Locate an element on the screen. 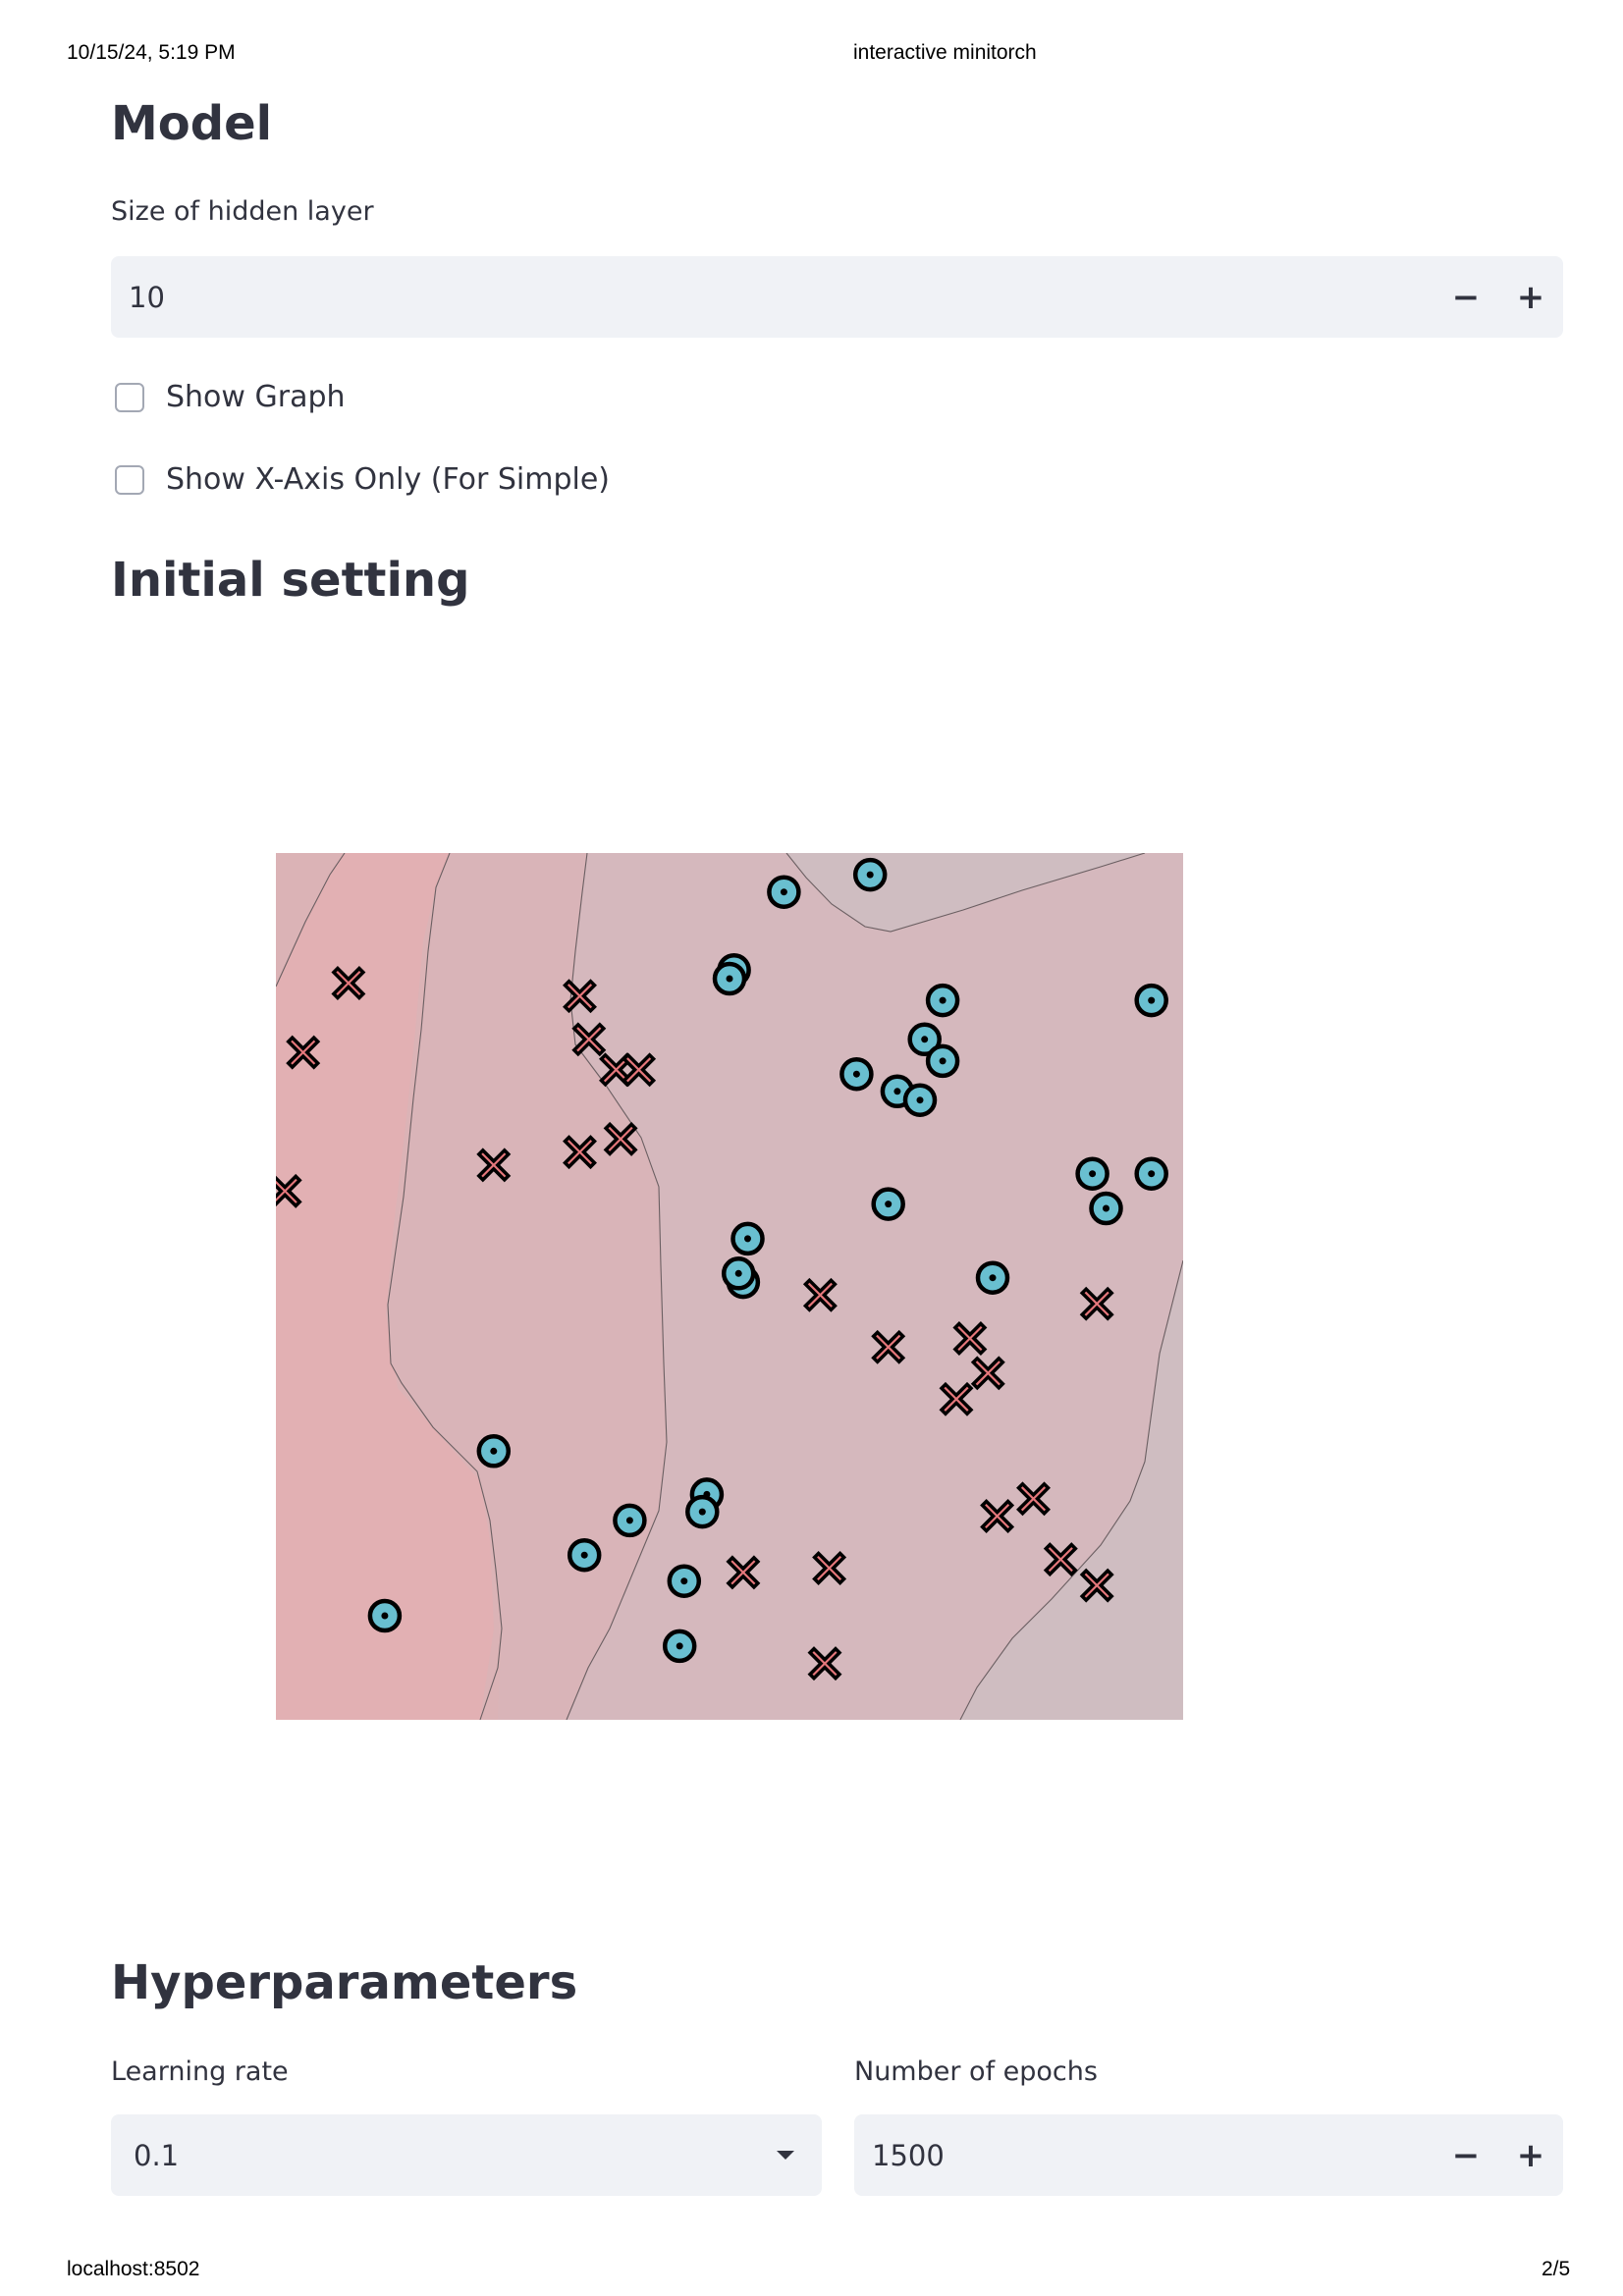 This screenshot has width=1623, height=2296. show-x-axis-label: Show X-Axis Only (For Simple) is located at coordinates (388, 479).